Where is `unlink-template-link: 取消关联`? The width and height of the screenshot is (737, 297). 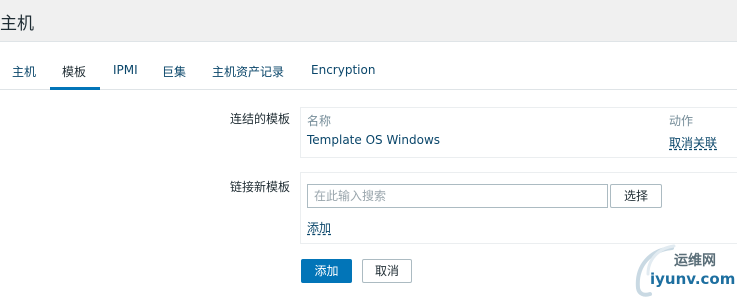 unlink-template-link: 取消关联 is located at coordinates (693, 142).